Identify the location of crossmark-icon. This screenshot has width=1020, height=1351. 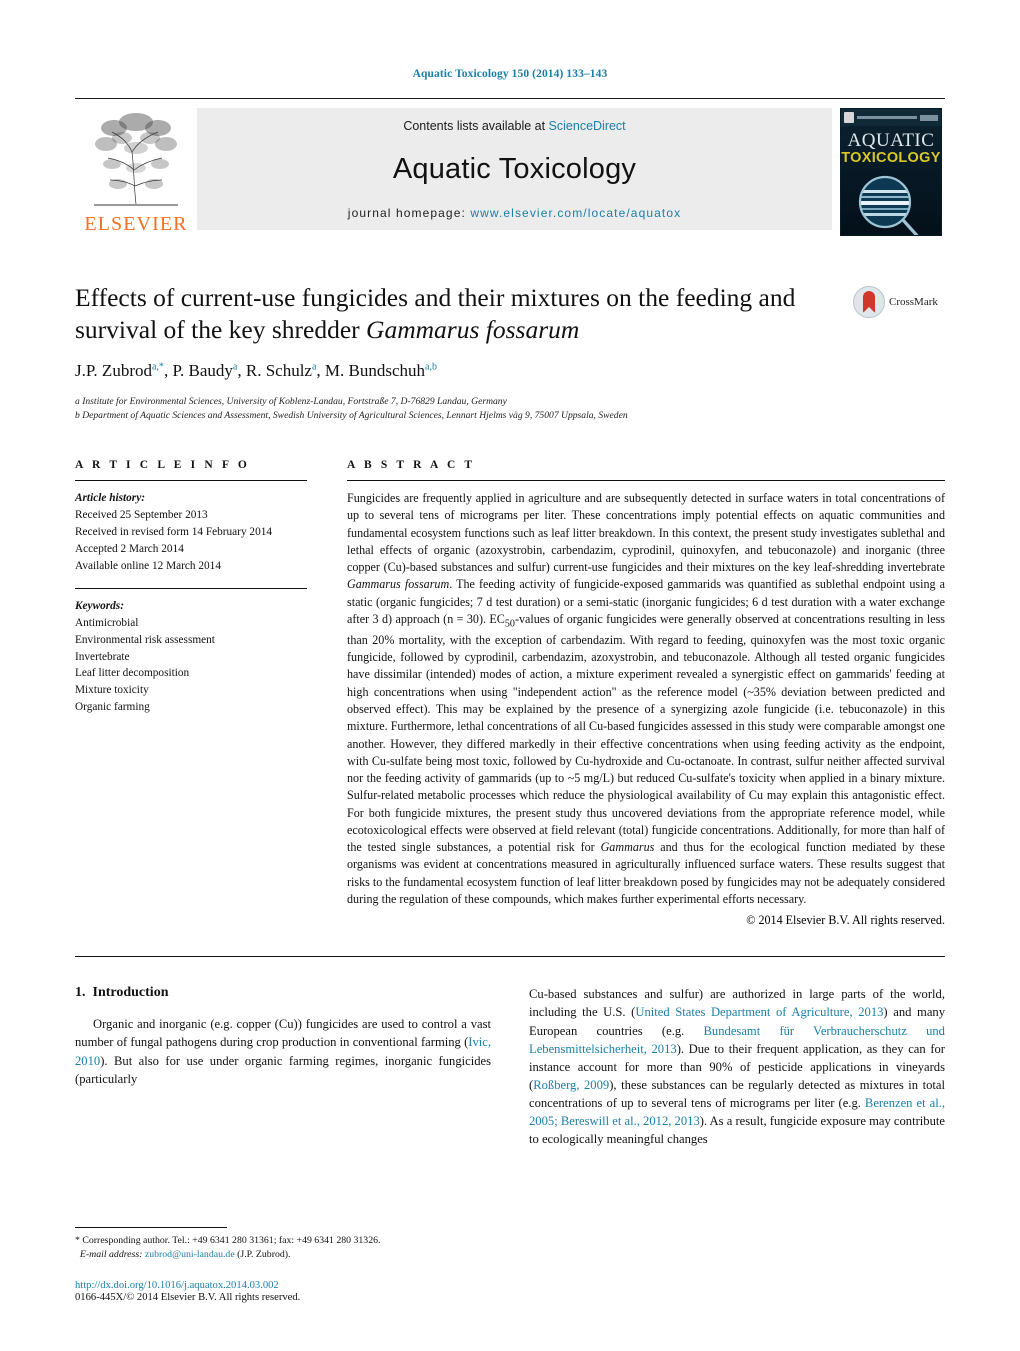
(869, 302).